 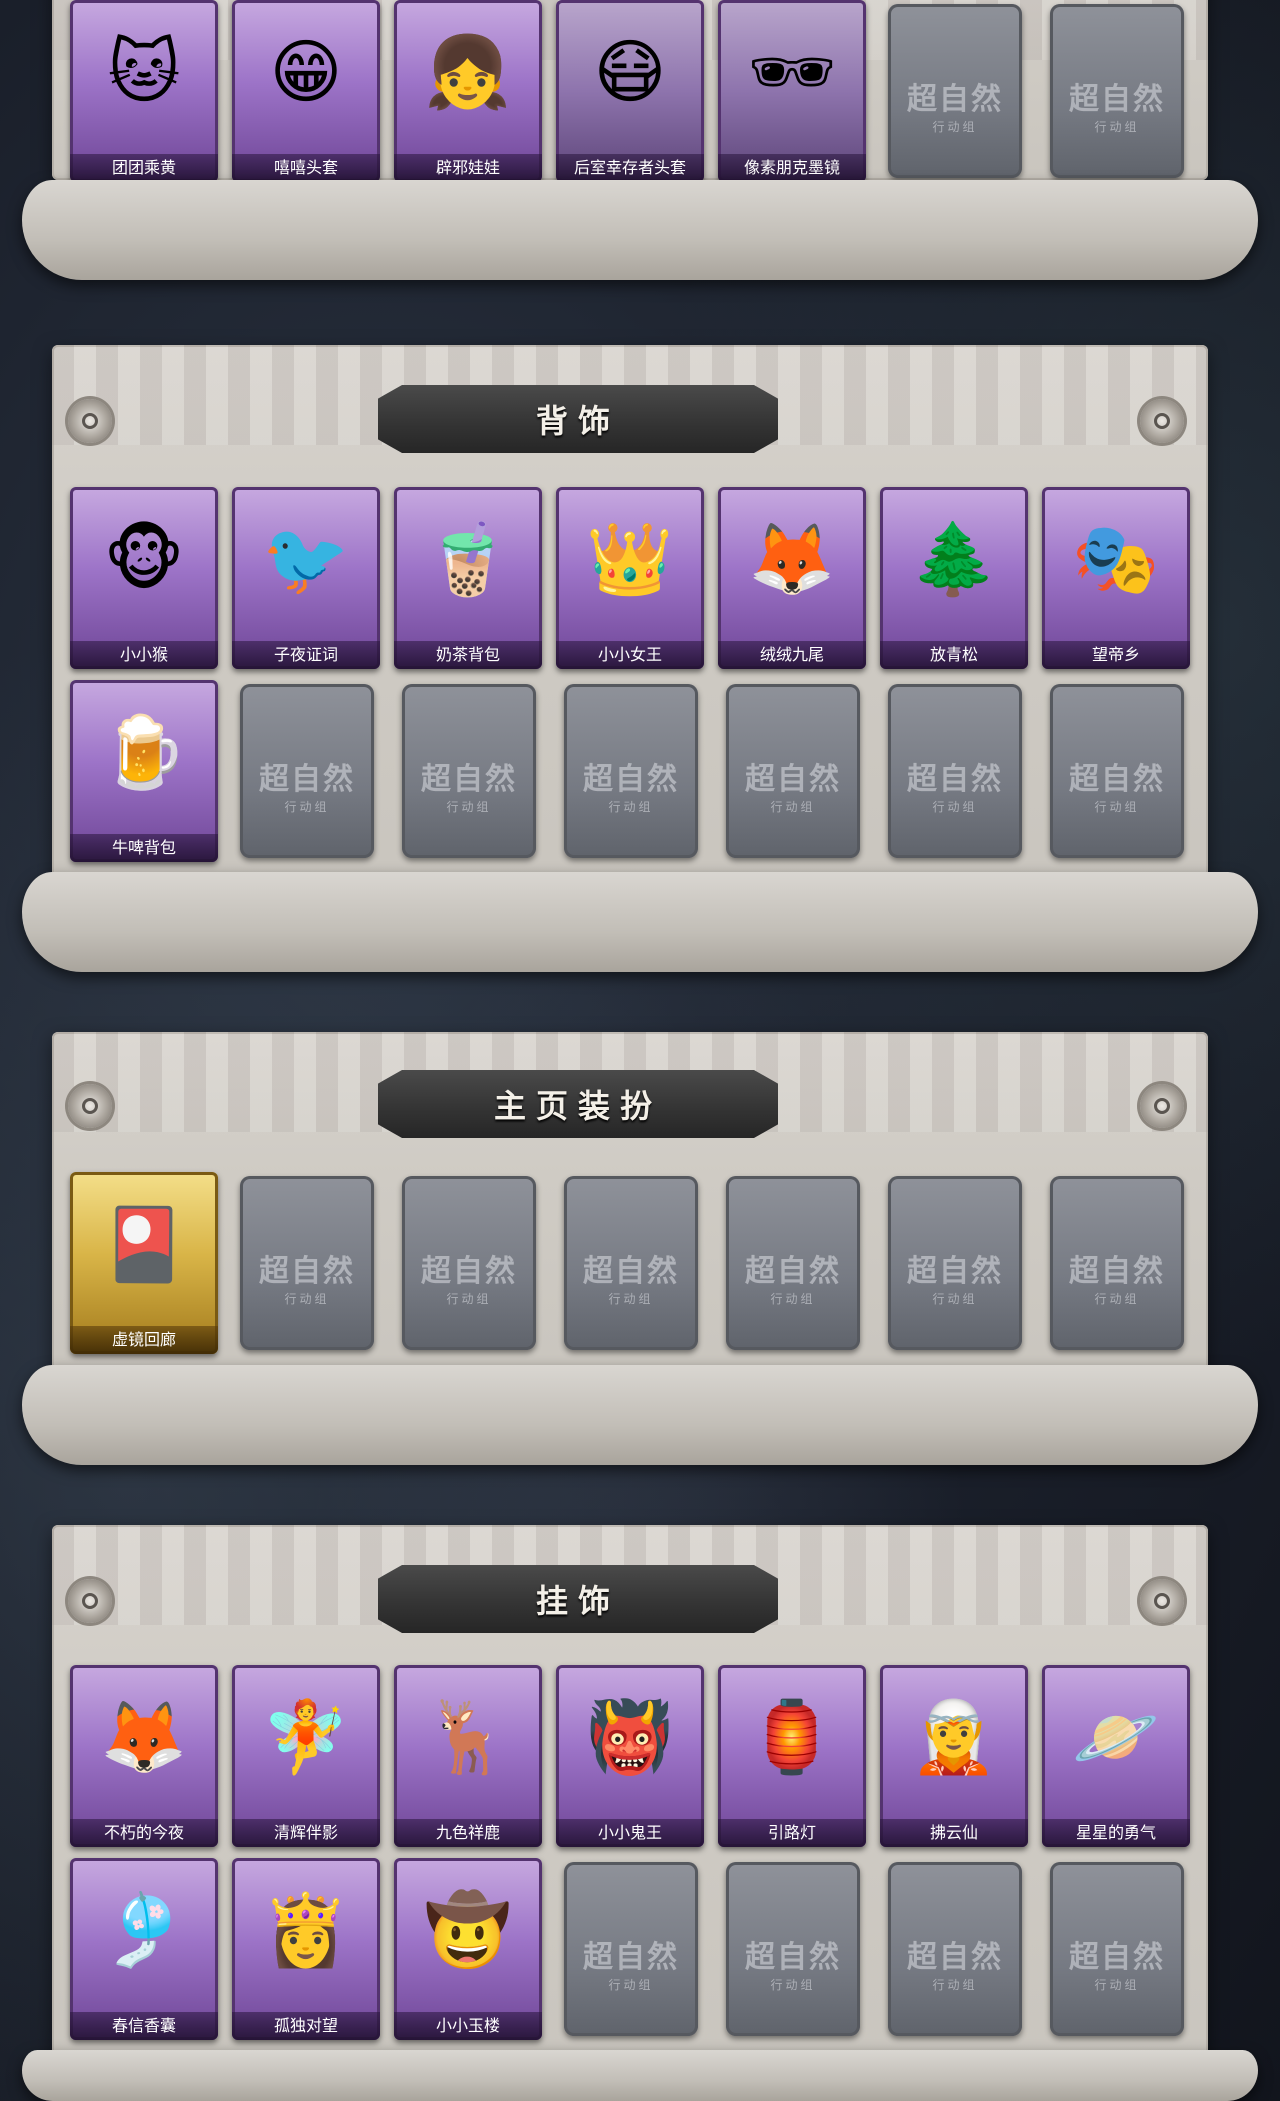 I want to click on lonely-girl-icon: 👸, so click(x=306, y=1930).